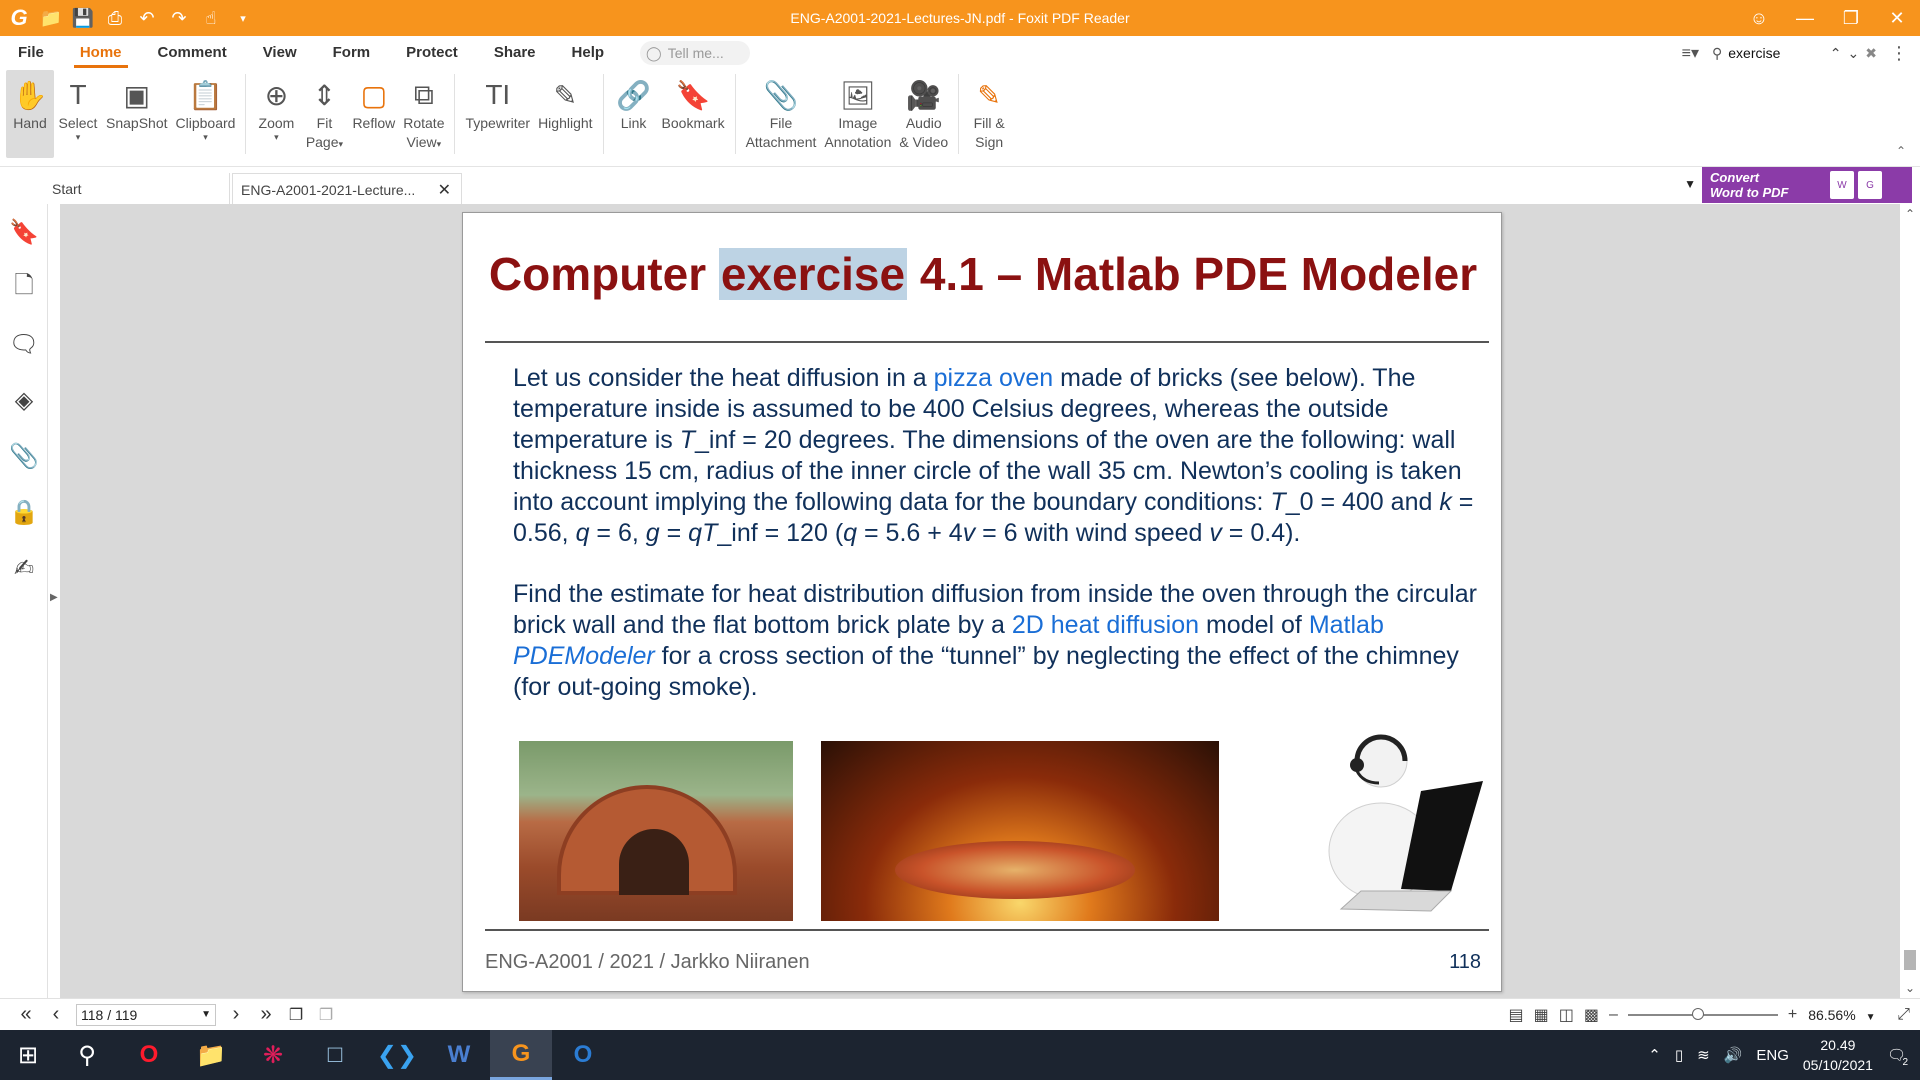 The height and width of the screenshot is (1080, 1920). I want to click on image-annotation-tool: 🖼 Image Annotation, so click(857, 114).